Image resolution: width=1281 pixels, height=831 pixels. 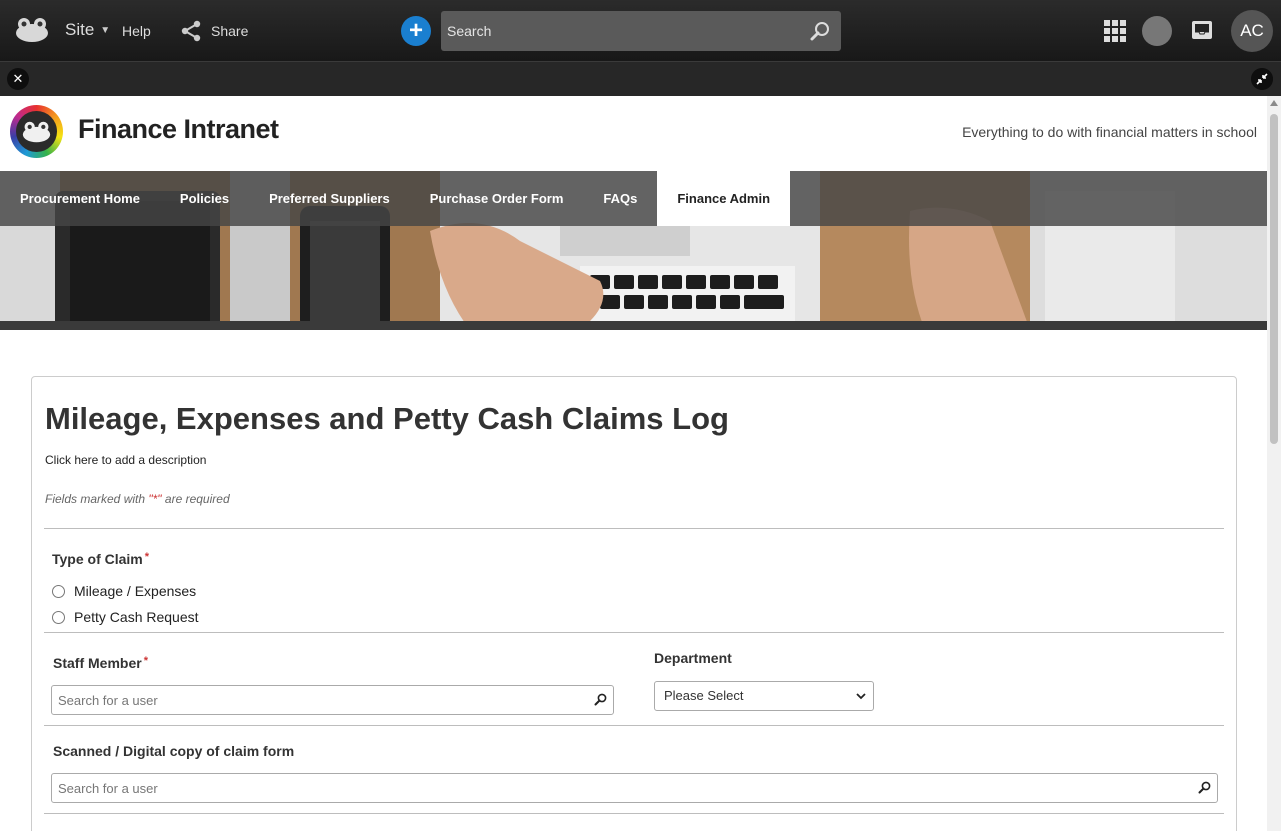 I want to click on site-title: Finance Intranet, so click(x=178, y=129).